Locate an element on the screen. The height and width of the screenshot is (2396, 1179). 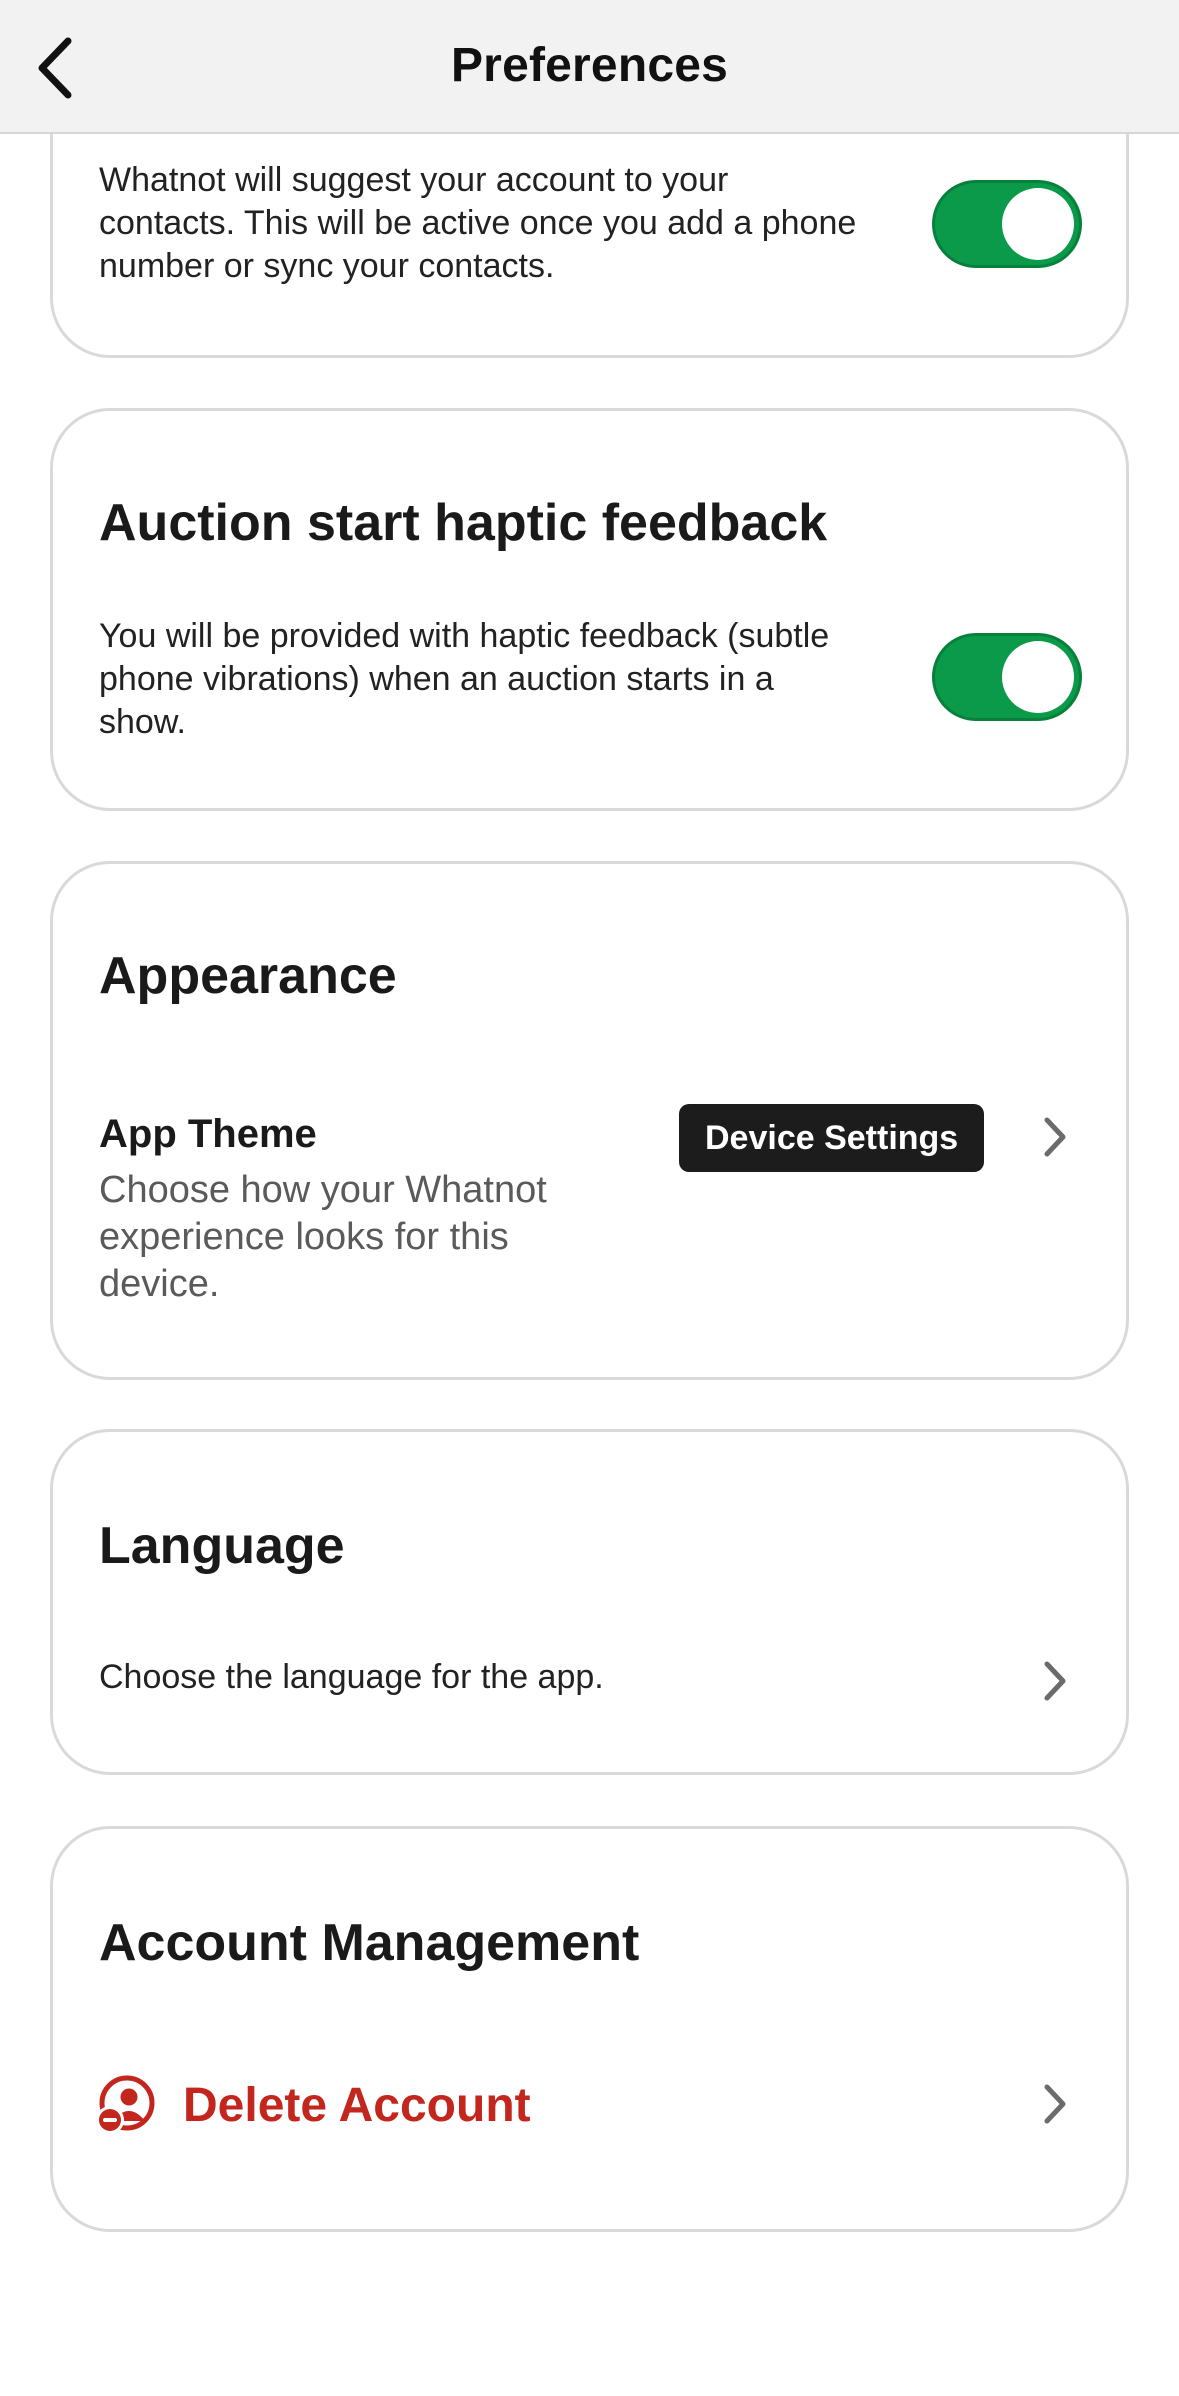
language-row: Choose the language for the app. is located at coordinates (589, 1682).